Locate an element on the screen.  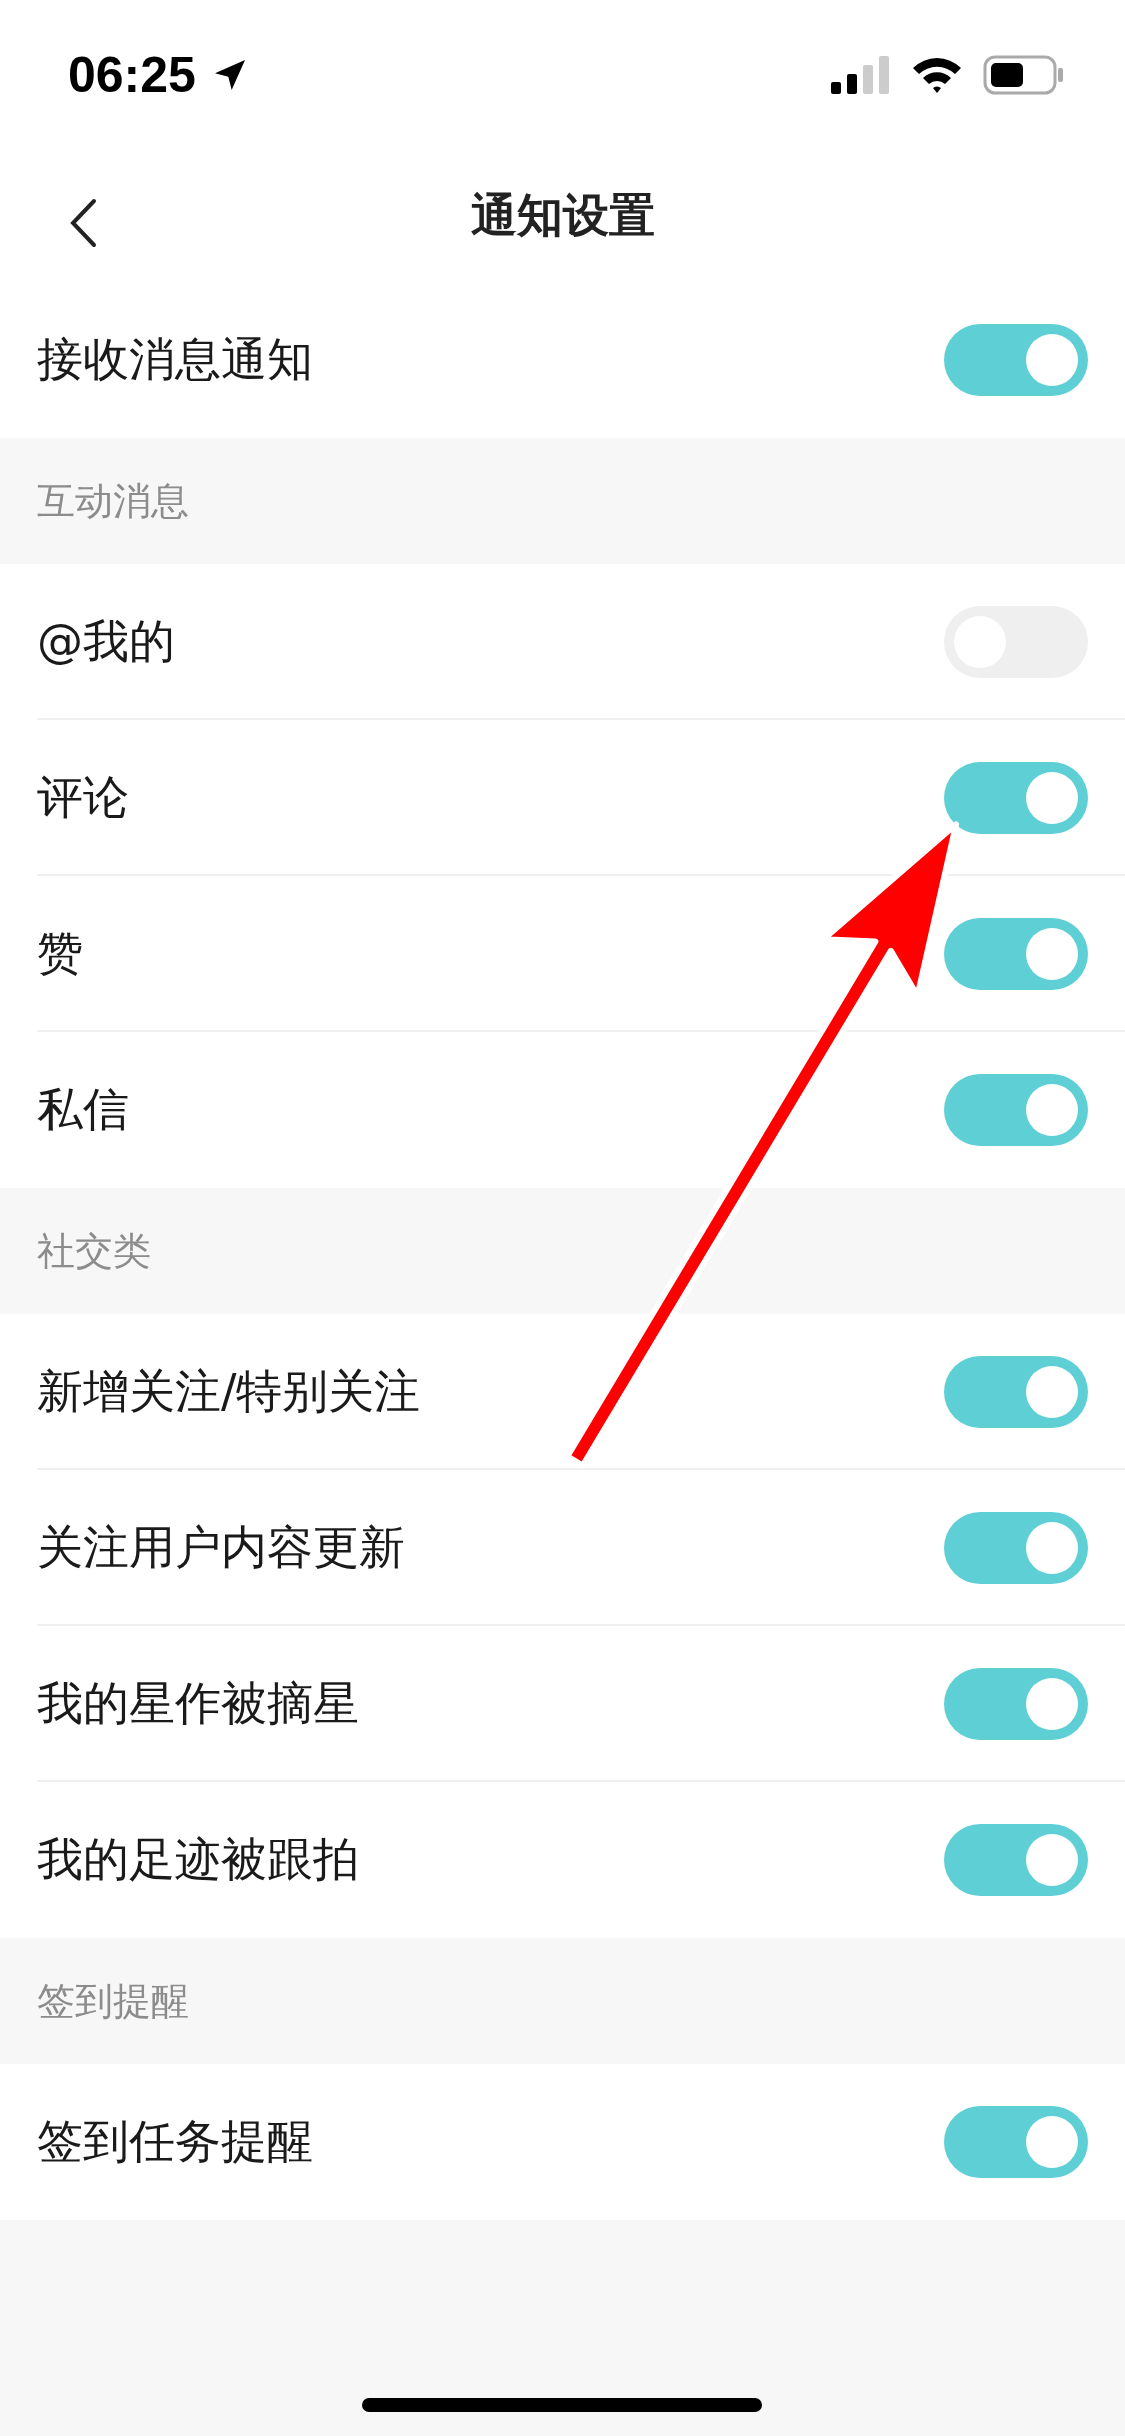
setting-label: 赞 is located at coordinates (60, 953).